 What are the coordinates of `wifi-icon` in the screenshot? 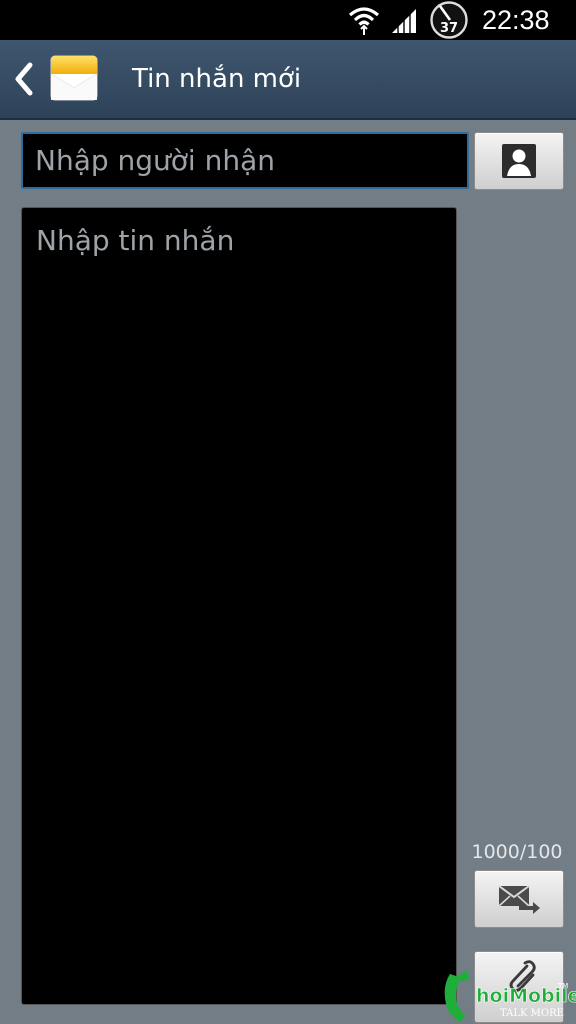 It's located at (364, 21).